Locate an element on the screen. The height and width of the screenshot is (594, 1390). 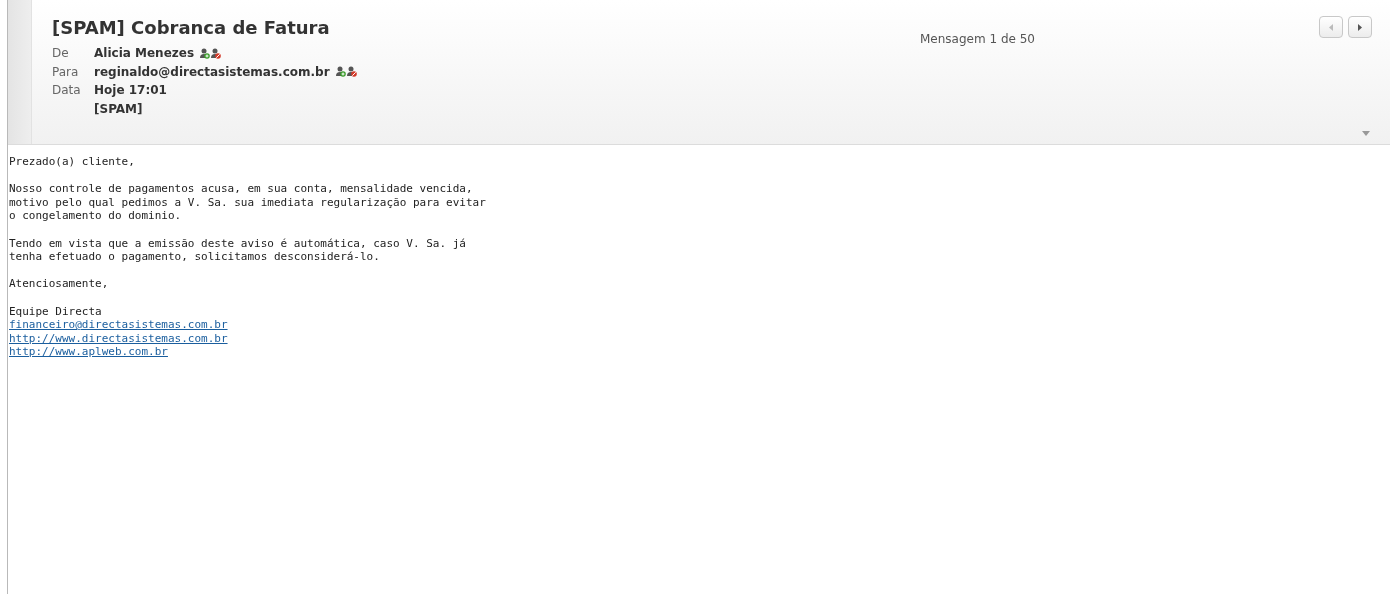
message-link: financeiro@directasistemas.com.br is located at coordinates (118, 325).